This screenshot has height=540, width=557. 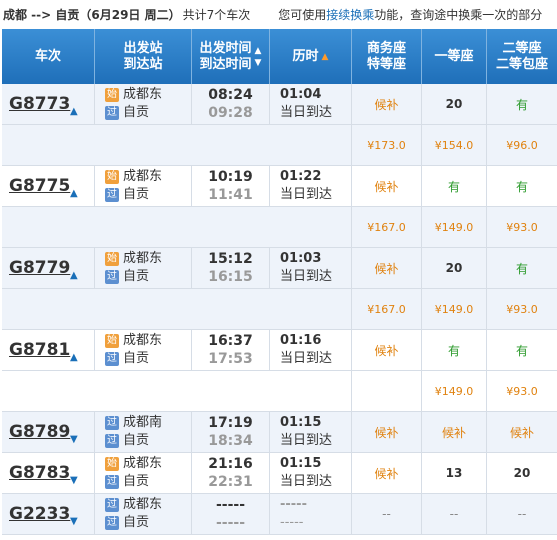 What do you see at coordinates (387, 391) in the screenshot?
I see `business-price` at bounding box center [387, 391].